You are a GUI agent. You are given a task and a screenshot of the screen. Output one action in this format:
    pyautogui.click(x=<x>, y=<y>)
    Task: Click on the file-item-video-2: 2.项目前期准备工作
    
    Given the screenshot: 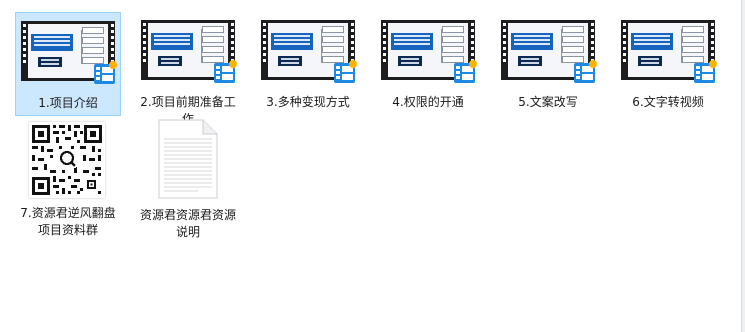 What is the action you would take?
    pyautogui.click(x=188, y=71)
    